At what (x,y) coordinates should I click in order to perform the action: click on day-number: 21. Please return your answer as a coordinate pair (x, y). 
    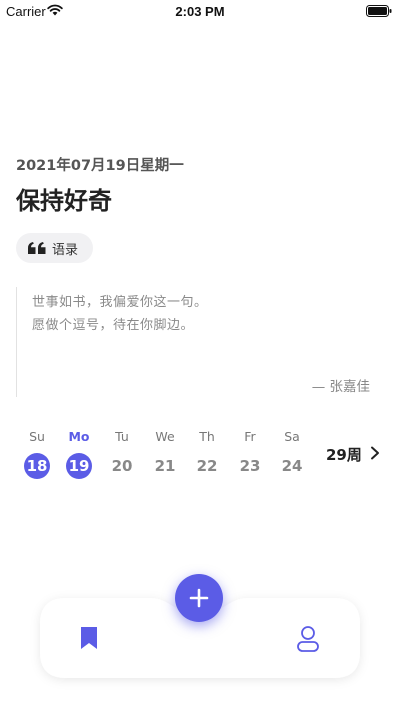
    Looking at the image, I should click on (165, 466).